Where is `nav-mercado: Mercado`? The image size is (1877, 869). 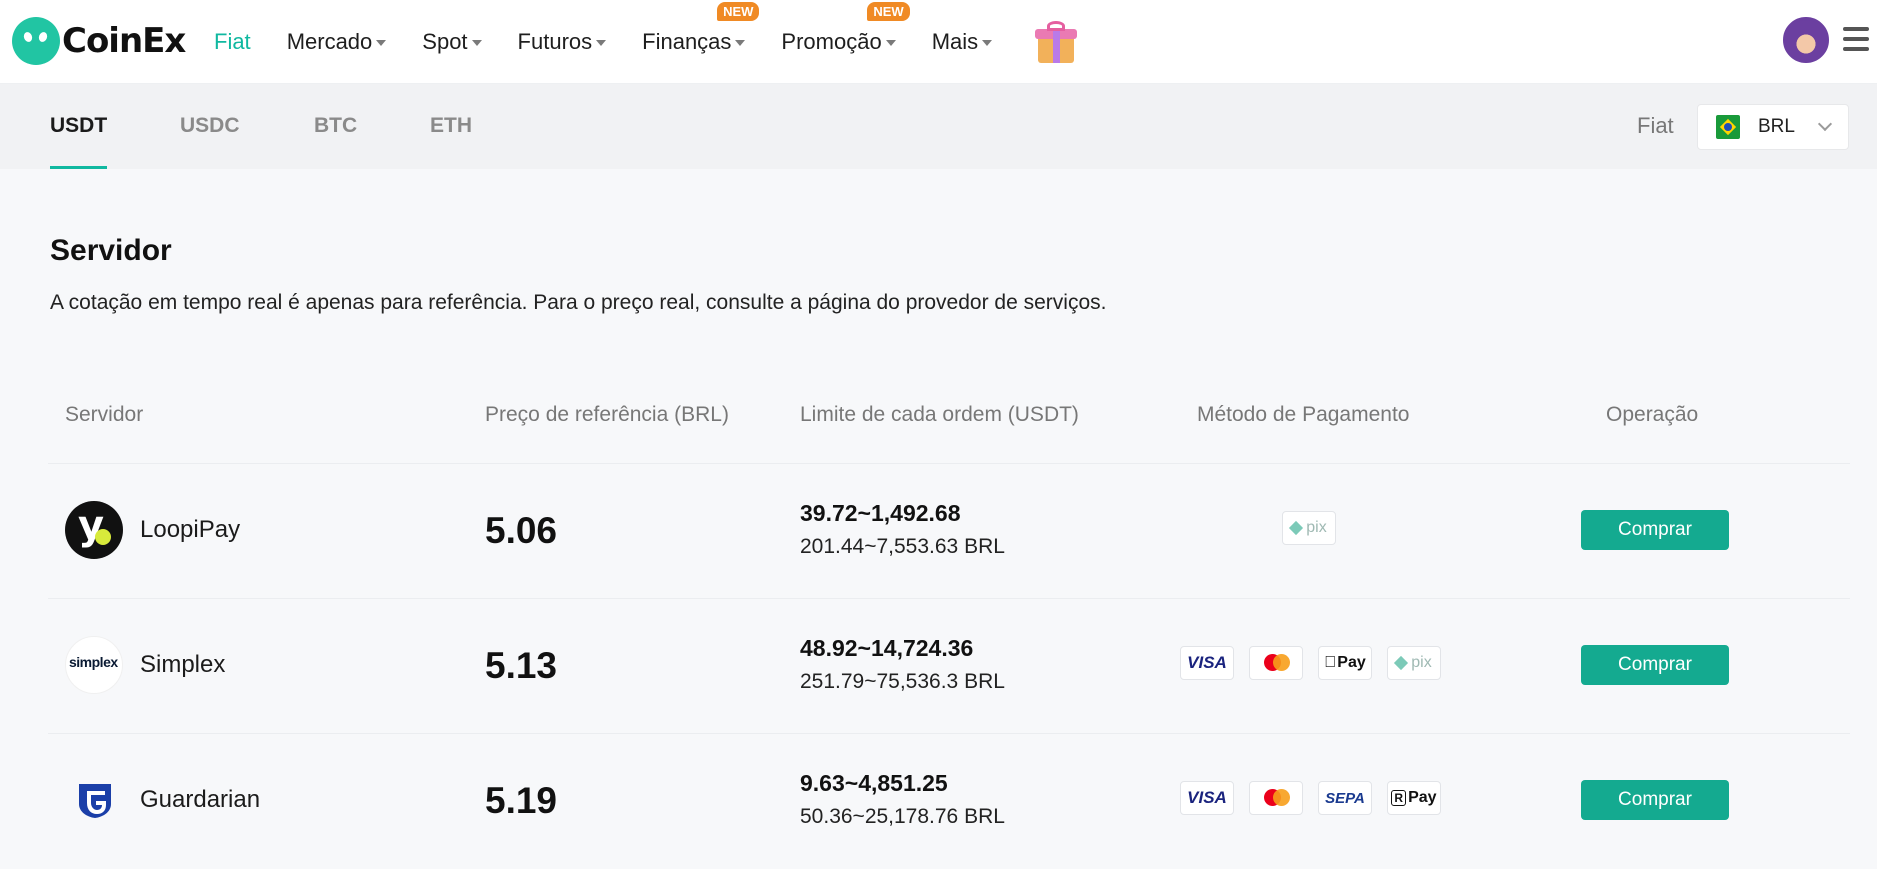 nav-mercado: Mercado is located at coordinates (337, 42).